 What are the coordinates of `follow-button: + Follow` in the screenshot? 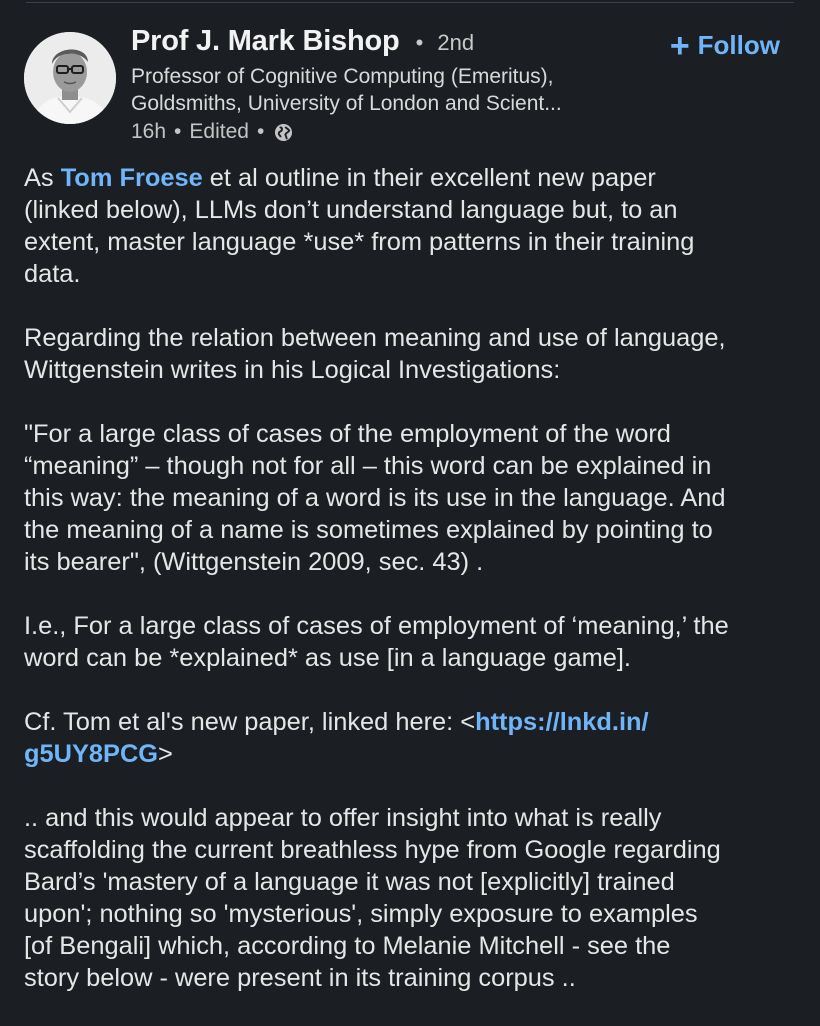 It's located at (724, 45).